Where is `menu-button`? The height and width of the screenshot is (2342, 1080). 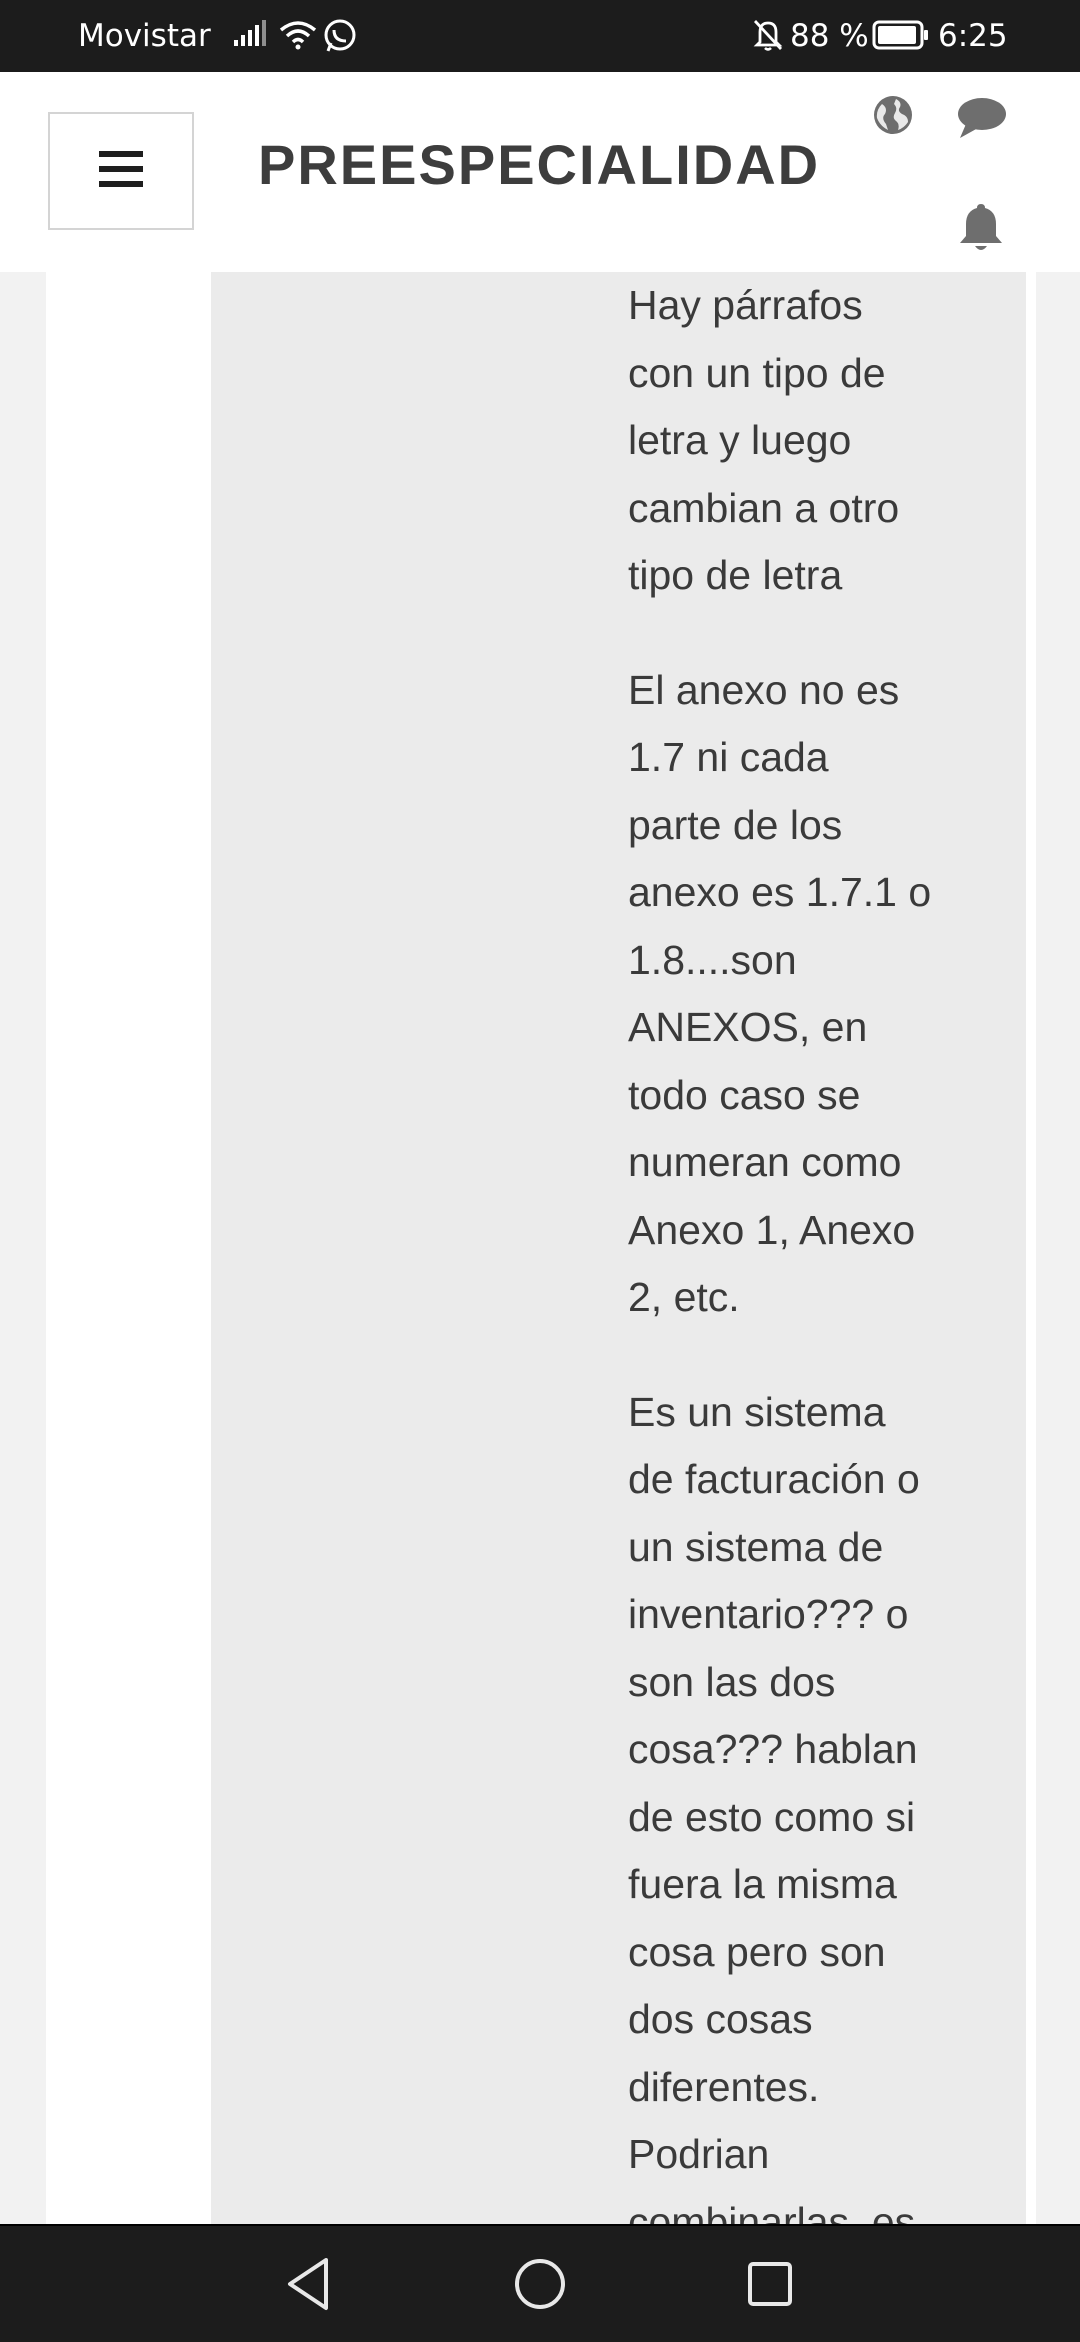 menu-button is located at coordinates (121, 171).